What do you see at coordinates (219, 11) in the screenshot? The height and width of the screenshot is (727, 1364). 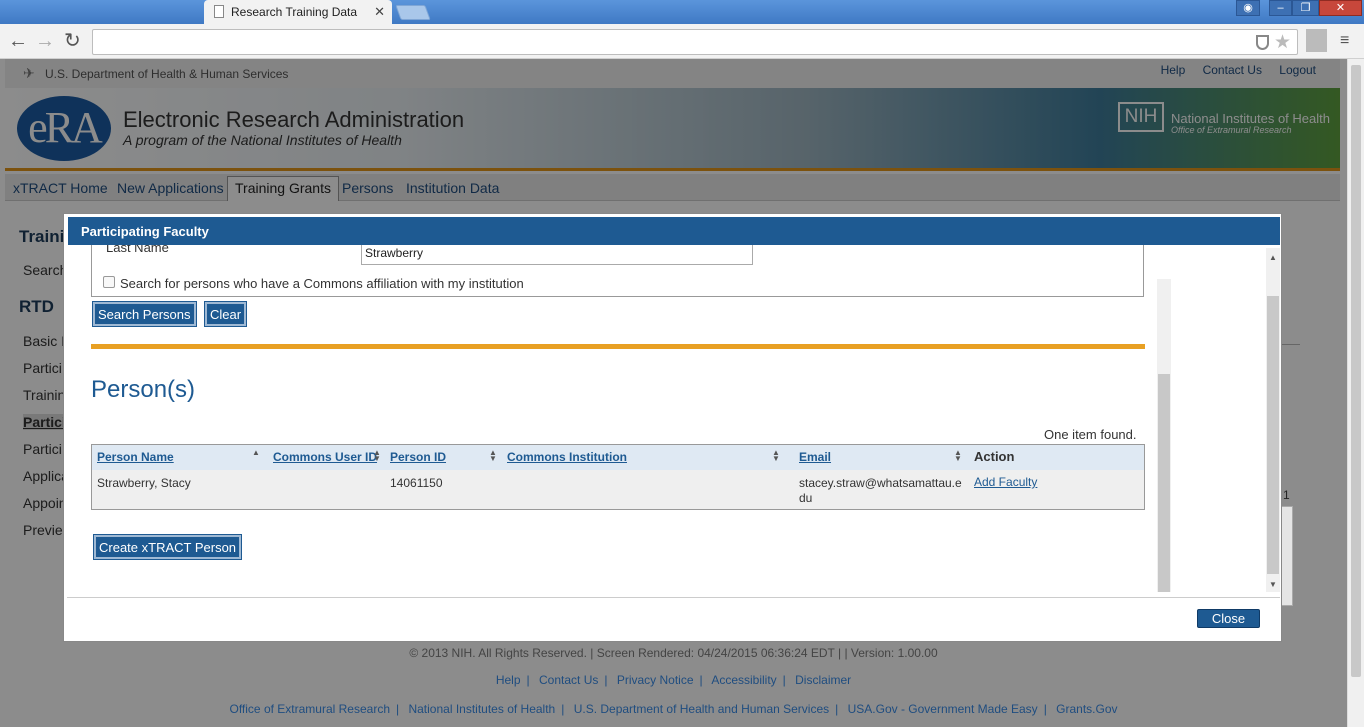 I see `document-icon` at bounding box center [219, 11].